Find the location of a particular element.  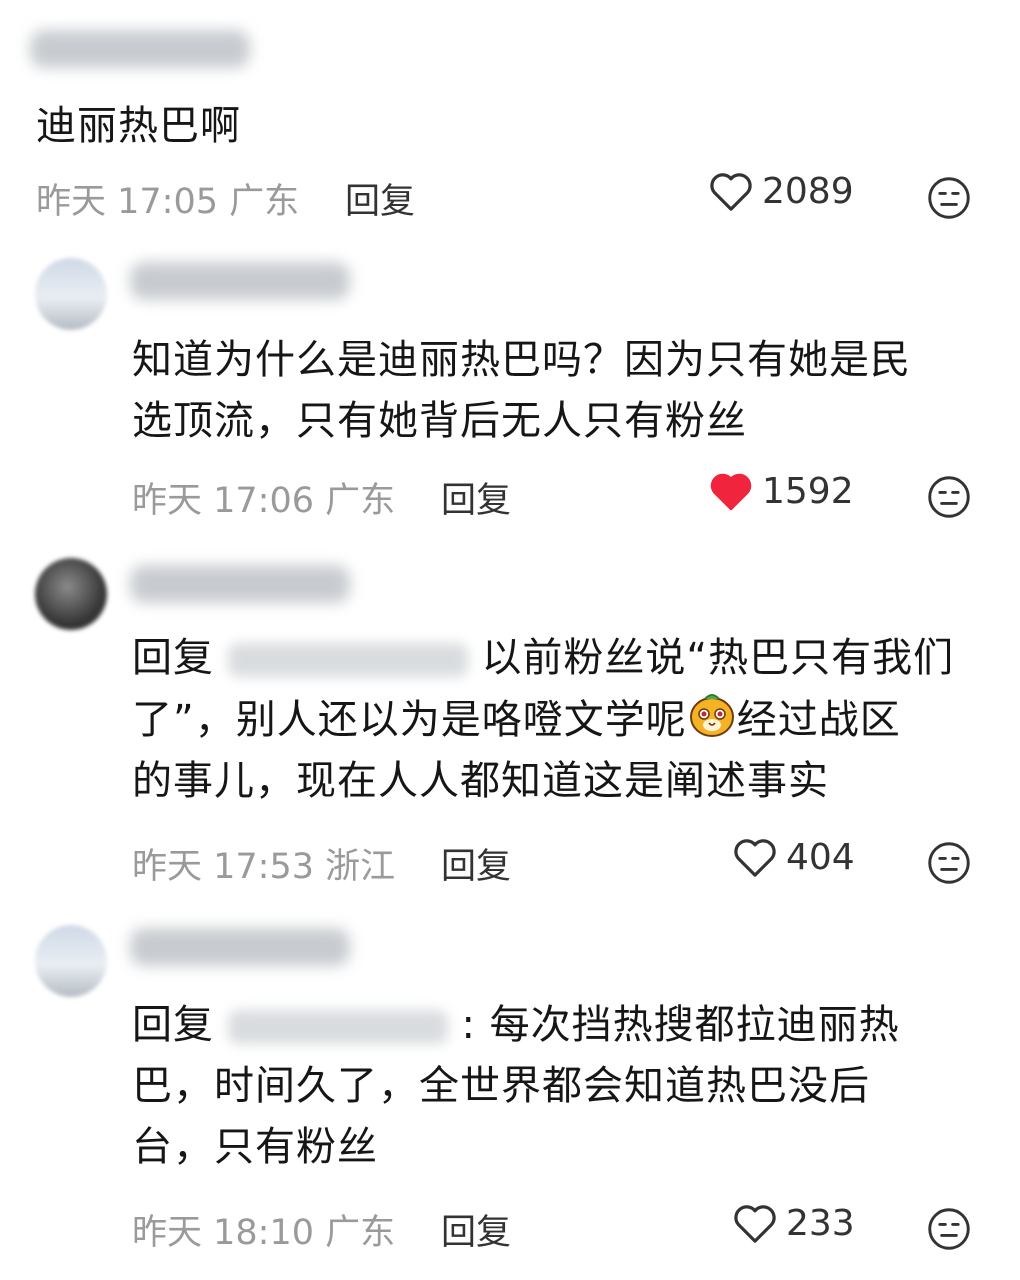

like-button: 1592 is located at coordinates (781, 491).